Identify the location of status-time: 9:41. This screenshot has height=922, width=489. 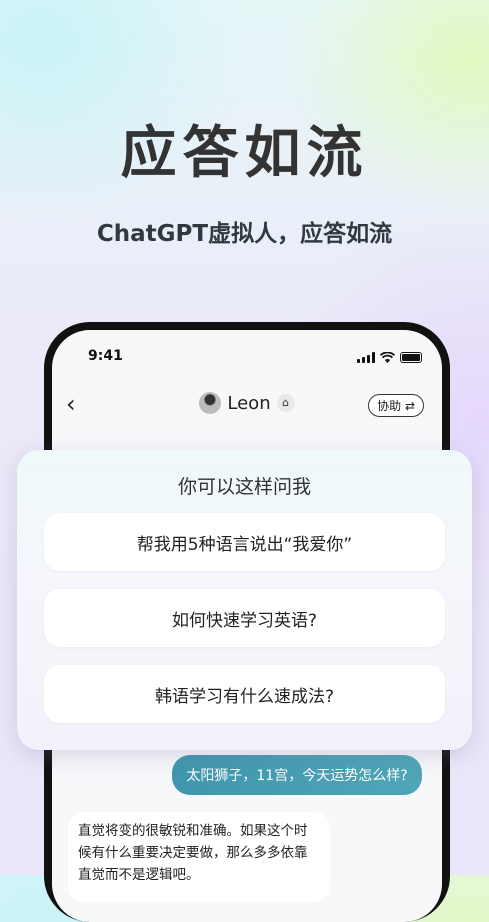
(105, 356).